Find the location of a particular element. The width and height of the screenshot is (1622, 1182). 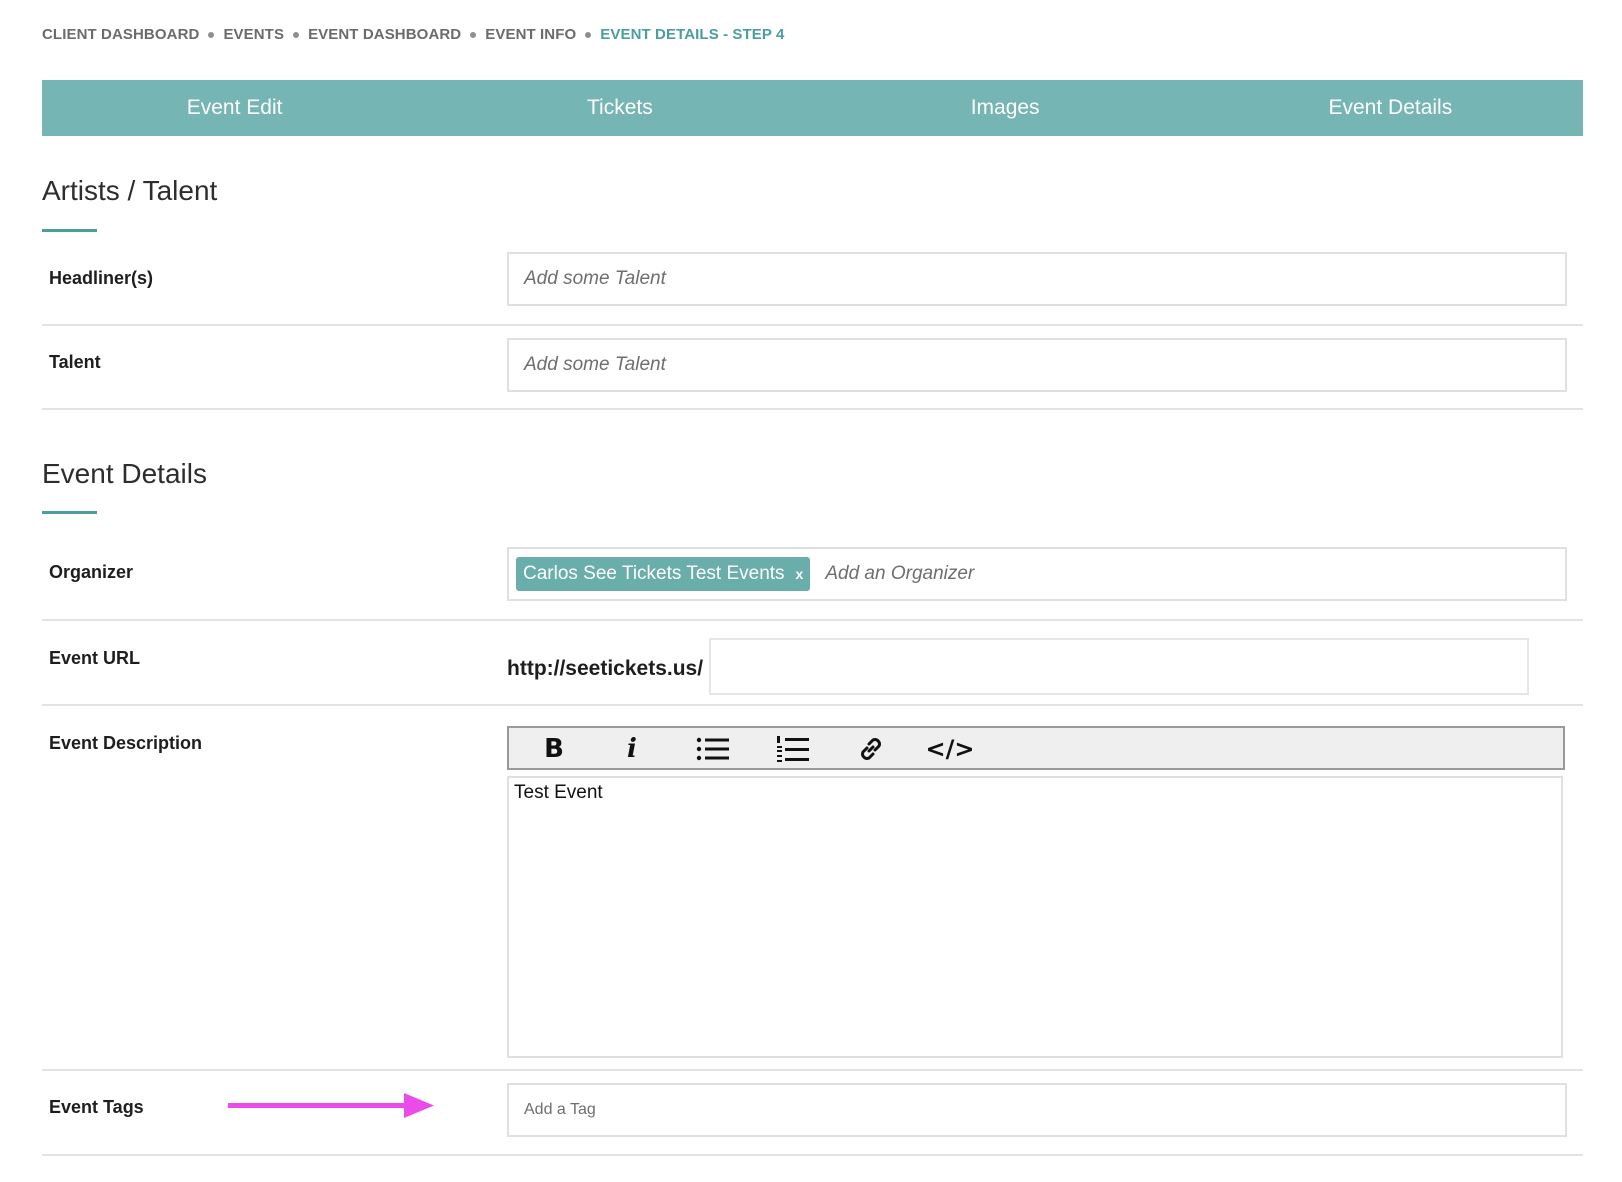

tab-event-edit: Event Edit is located at coordinates (234, 108).